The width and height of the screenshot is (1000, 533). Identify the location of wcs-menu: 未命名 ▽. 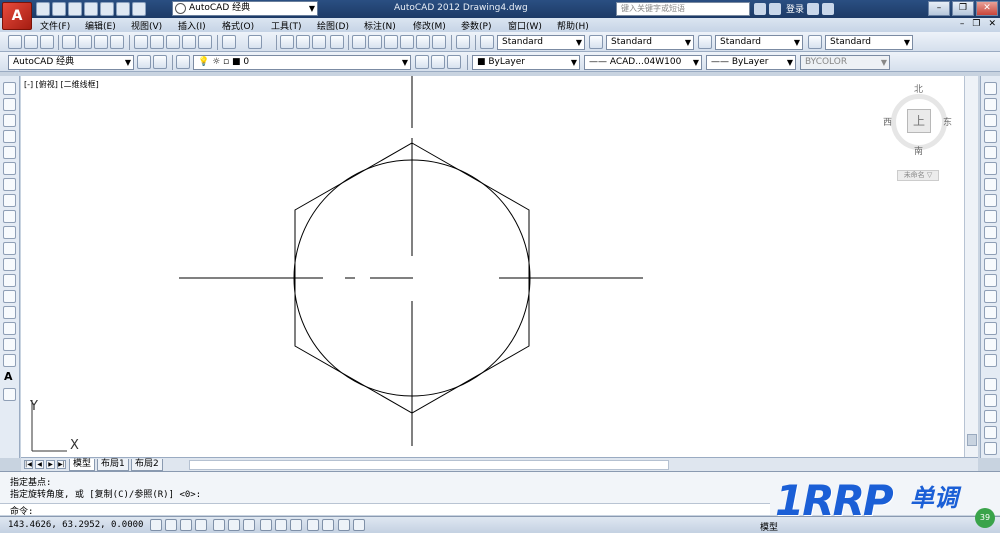
(918, 175).